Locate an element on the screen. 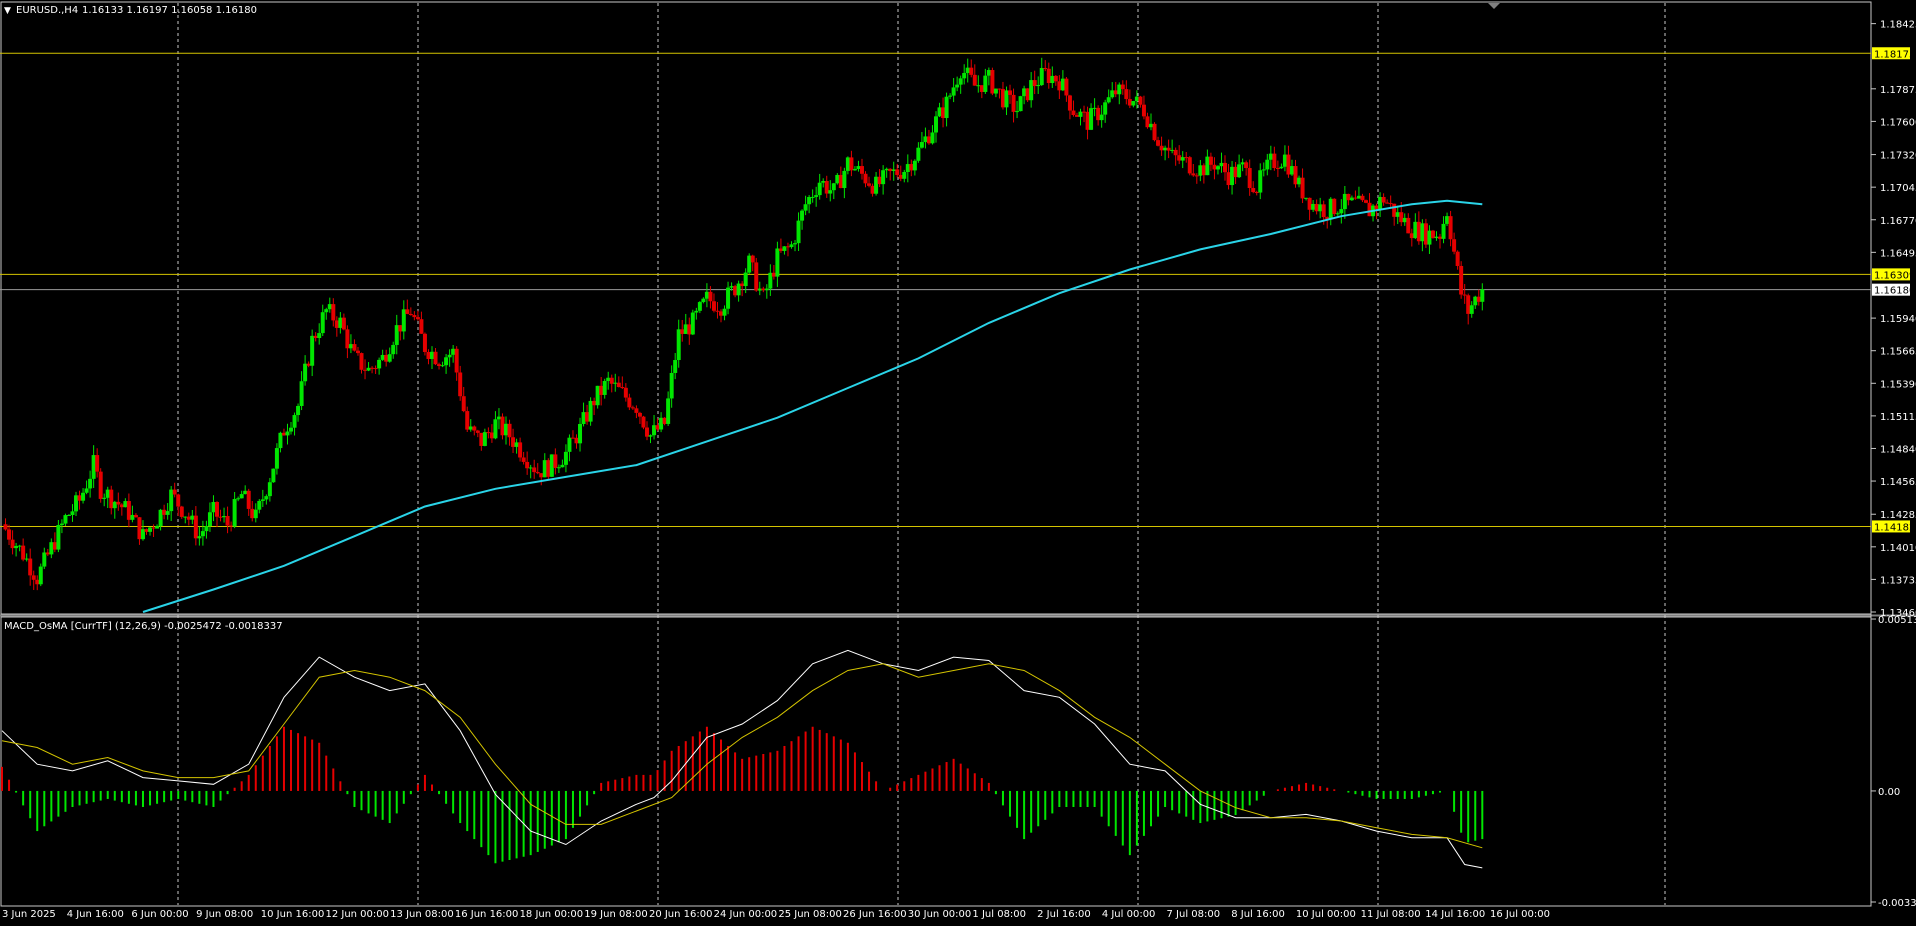 The image size is (1916, 926). symbol-dropdown-icon: ▼ is located at coordinates (7, 11).